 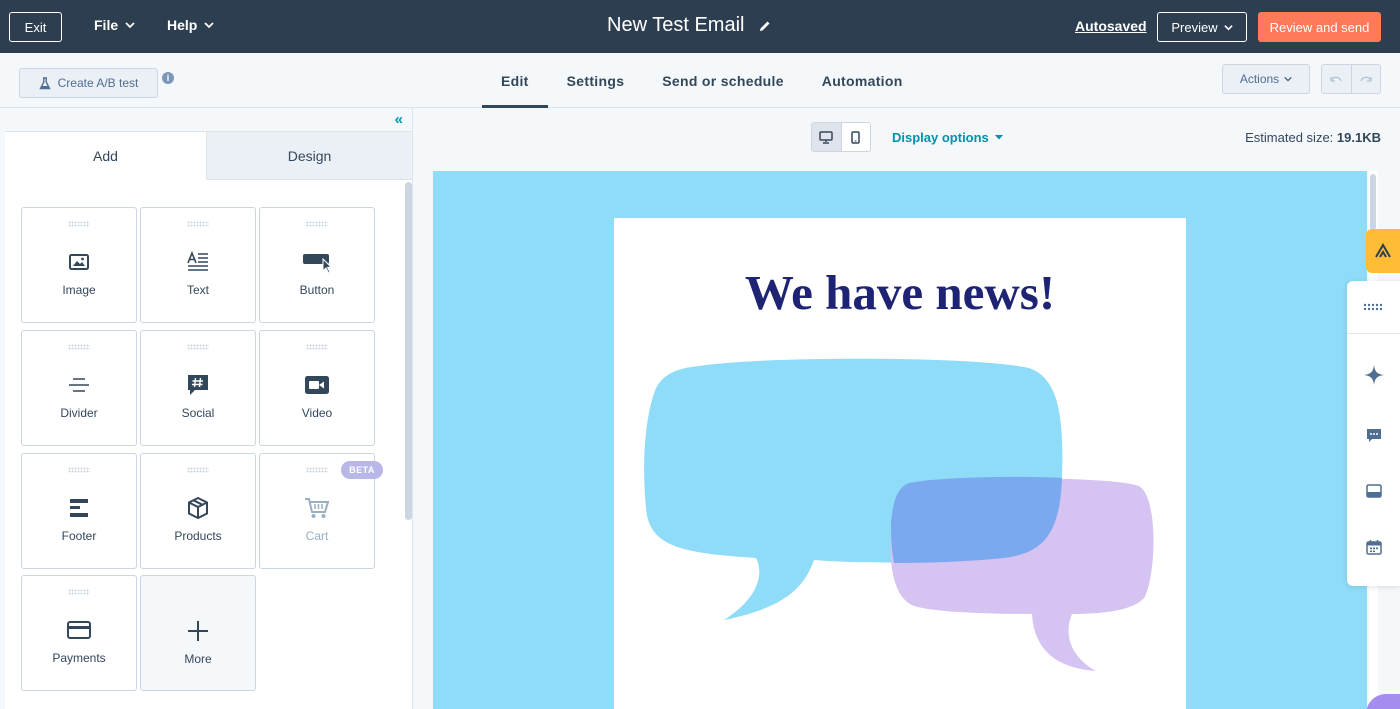 What do you see at coordinates (79, 658) in the screenshot?
I see `module-label: Payments` at bounding box center [79, 658].